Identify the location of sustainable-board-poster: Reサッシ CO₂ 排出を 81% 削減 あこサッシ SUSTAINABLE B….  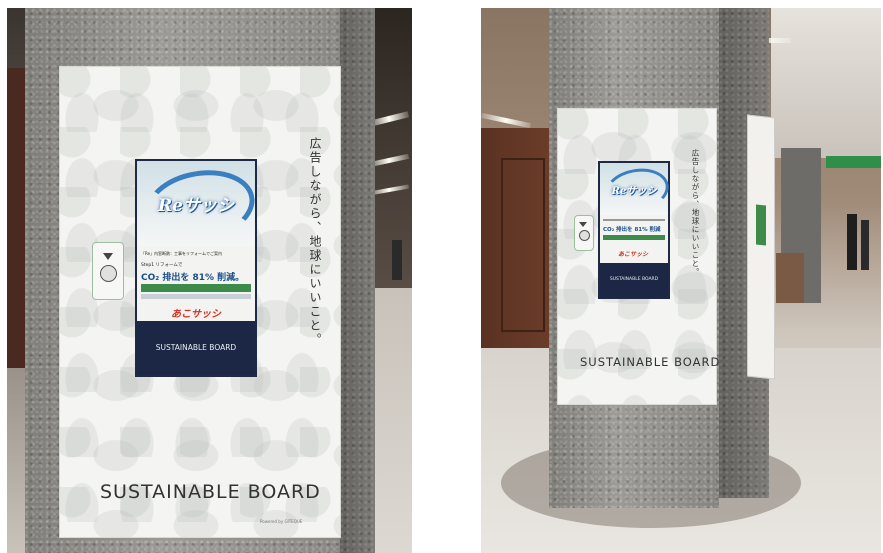
(639, 256).